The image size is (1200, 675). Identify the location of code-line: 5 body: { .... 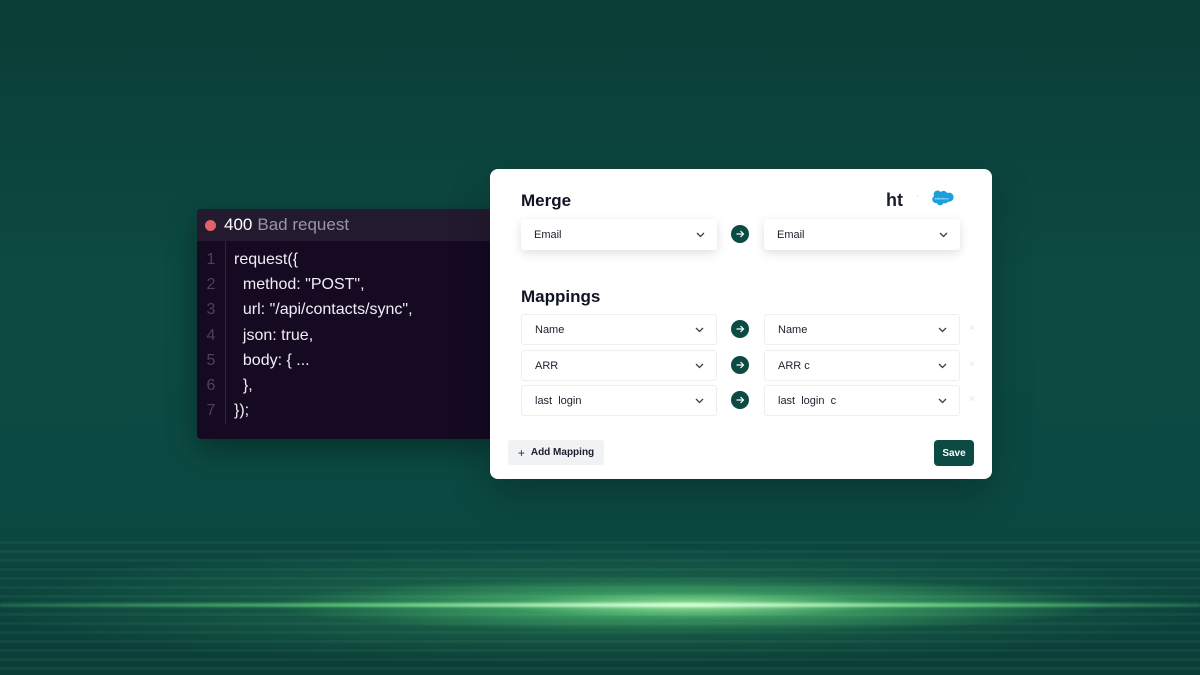
(347, 360).